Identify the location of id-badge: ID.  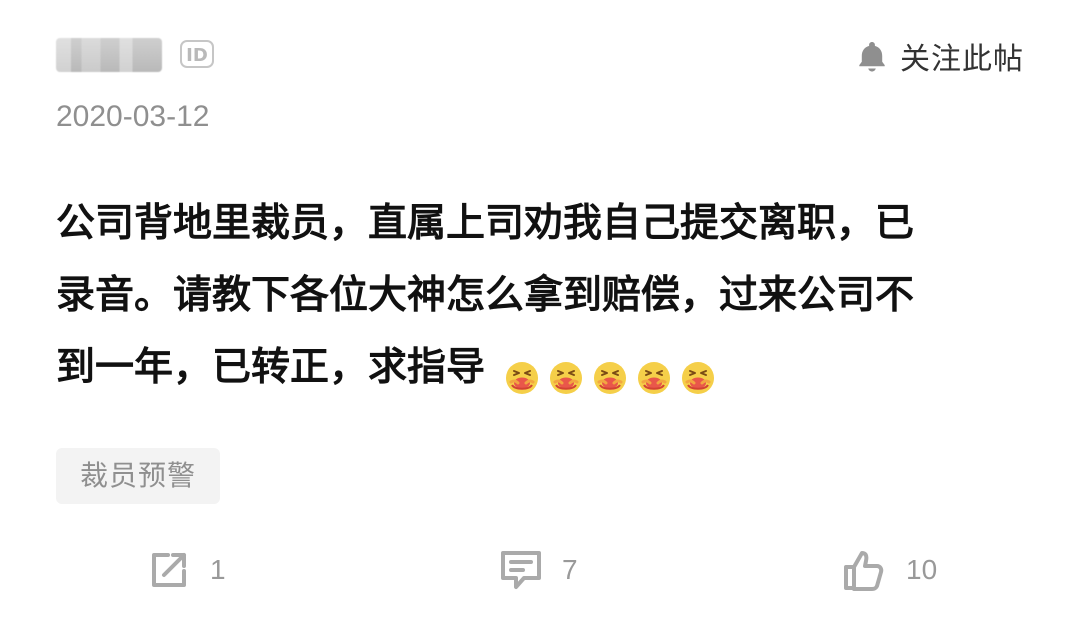
(197, 54).